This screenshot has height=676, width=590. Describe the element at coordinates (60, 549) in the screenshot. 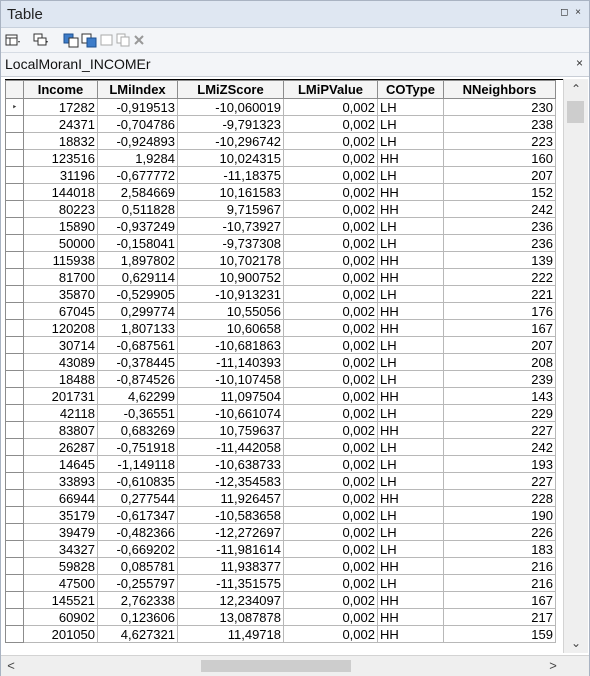

I see `income-cell: 34327` at that location.